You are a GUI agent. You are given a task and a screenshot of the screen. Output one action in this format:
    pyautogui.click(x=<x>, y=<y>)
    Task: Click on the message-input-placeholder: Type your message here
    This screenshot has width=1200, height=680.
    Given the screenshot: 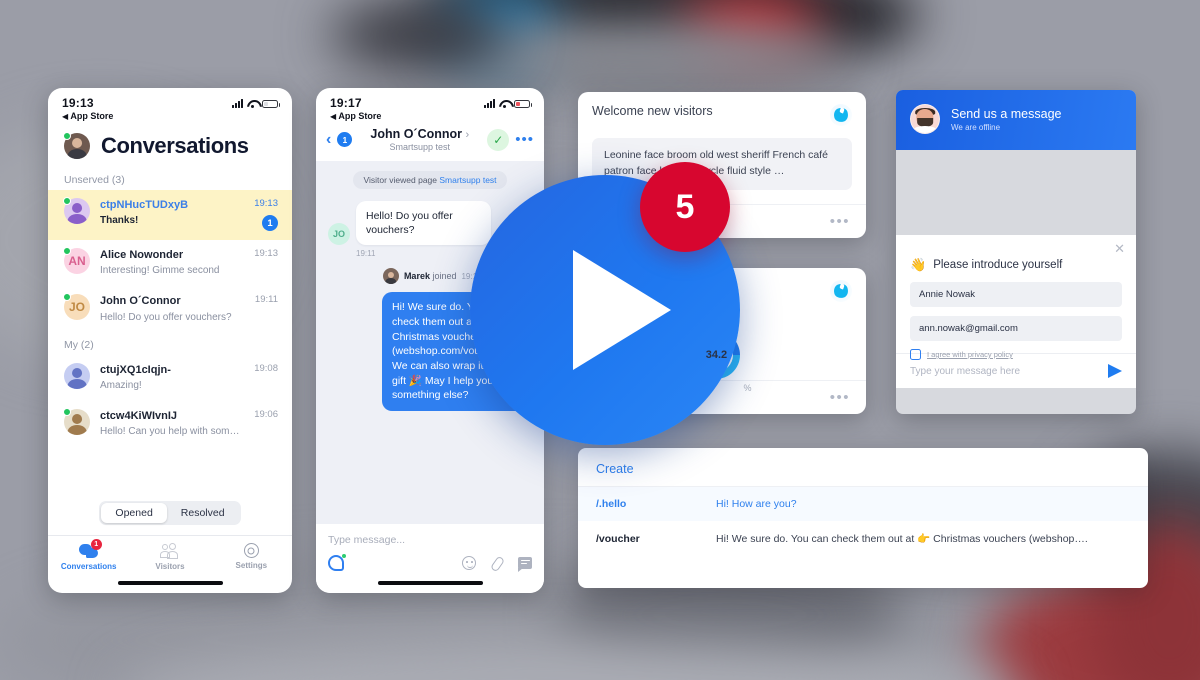 What is the action you would take?
    pyautogui.click(x=965, y=371)
    